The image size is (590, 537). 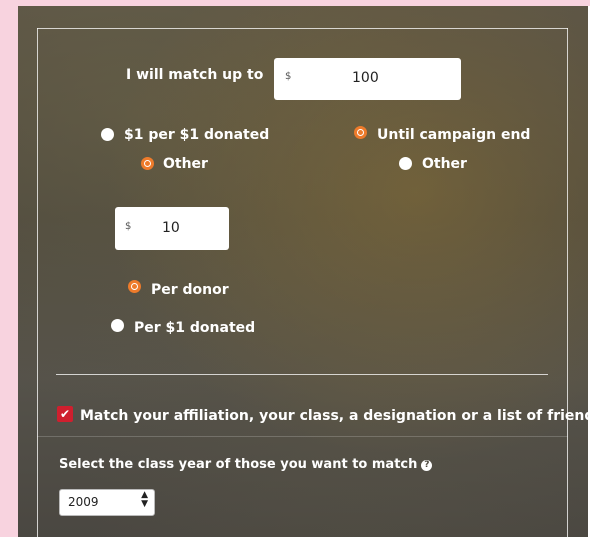 I want to click on question-circle-icon: ?, so click(x=427, y=465).